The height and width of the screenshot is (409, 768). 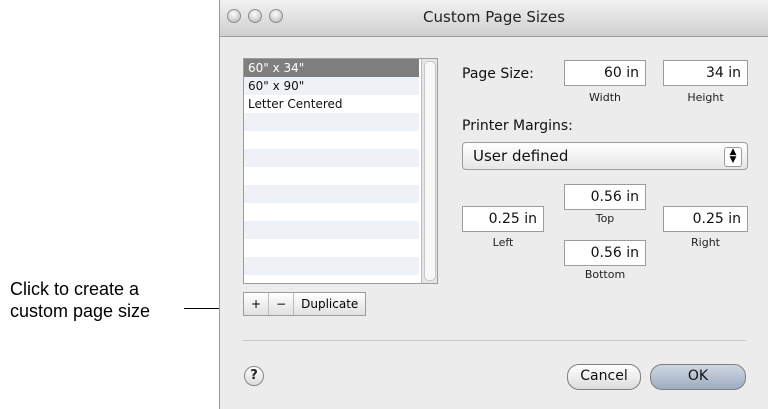 What do you see at coordinates (605, 253) in the screenshot?
I see `bottom-margin-field: 0.56 in` at bounding box center [605, 253].